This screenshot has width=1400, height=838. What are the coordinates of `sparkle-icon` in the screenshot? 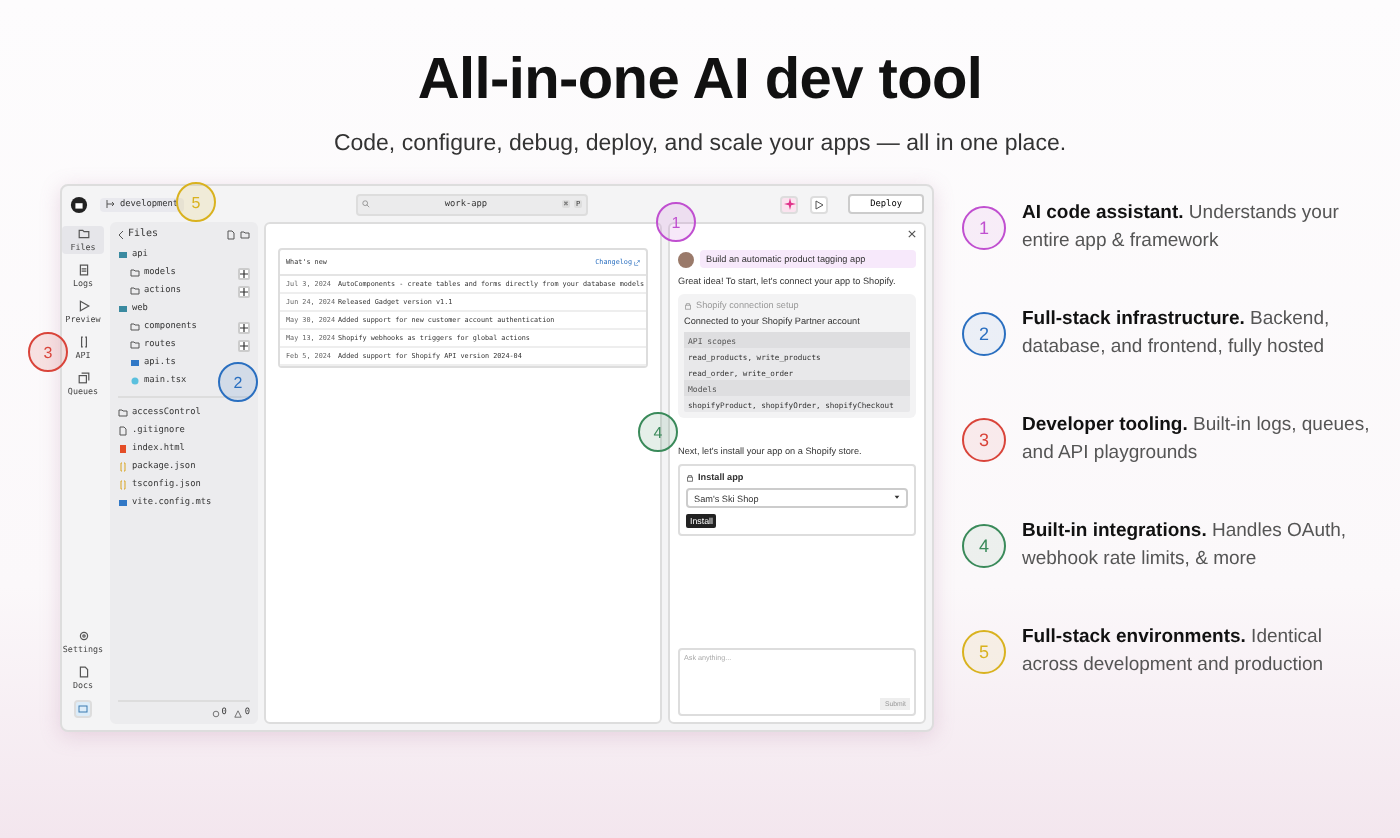 It's located at (789, 204).